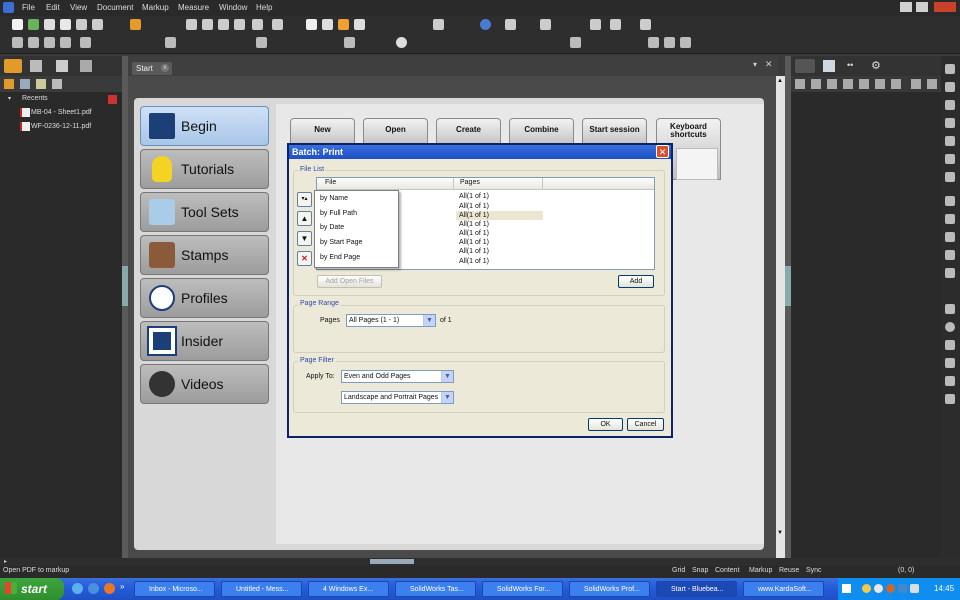 The height and width of the screenshot is (600, 960). What do you see at coordinates (727, 570) in the screenshot?
I see `content-toggle: Content` at bounding box center [727, 570].